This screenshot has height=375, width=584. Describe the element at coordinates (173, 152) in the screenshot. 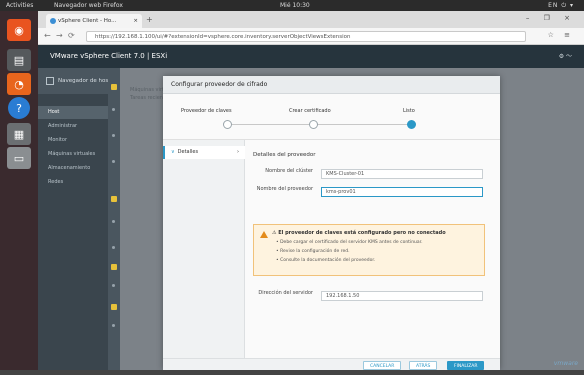

I see `expand-icon: ∨` at that location.